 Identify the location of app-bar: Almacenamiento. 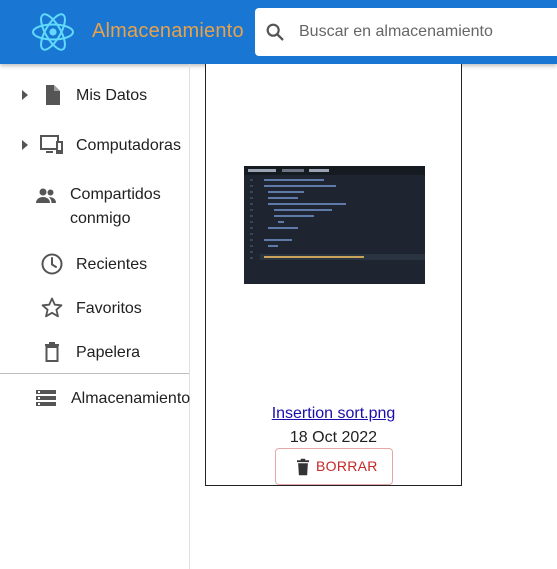
(278, 32).